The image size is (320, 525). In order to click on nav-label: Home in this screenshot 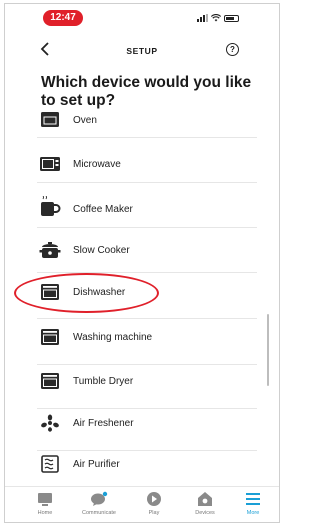, I will do `click(45, 513)`.